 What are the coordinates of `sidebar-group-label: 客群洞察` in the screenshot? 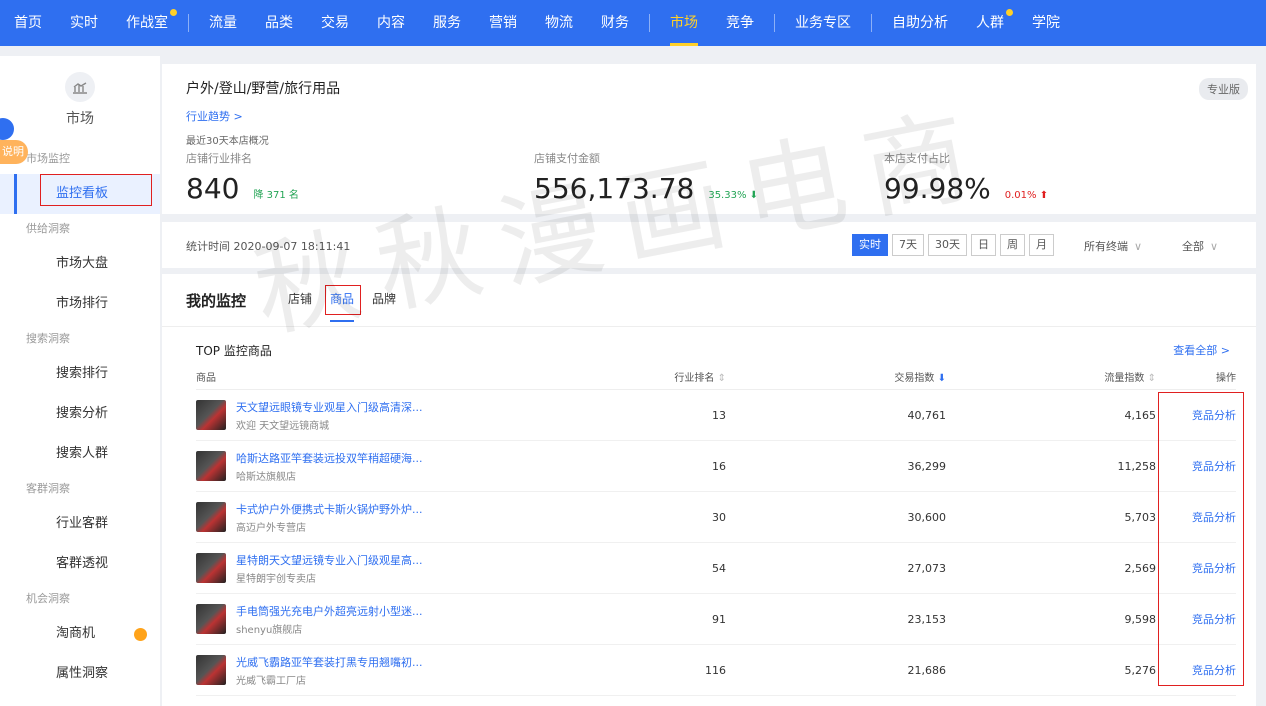 It's located at (48, 488).